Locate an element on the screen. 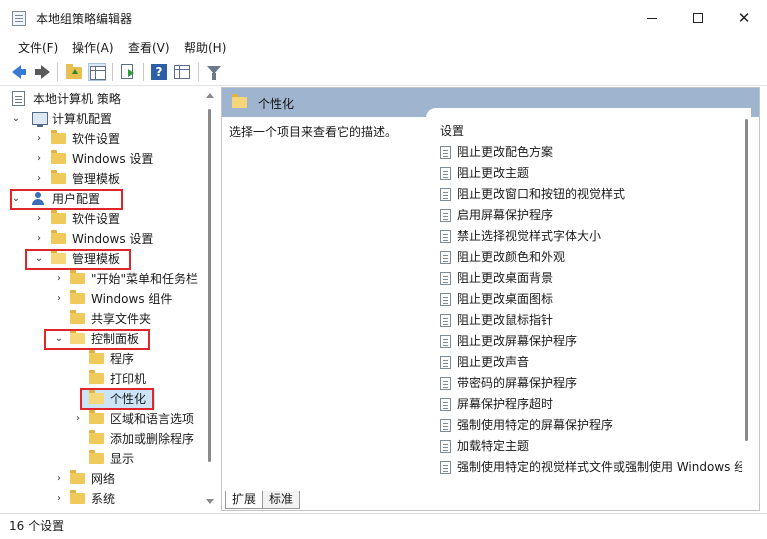  maximize-icon is located at coordinates (698, 18).